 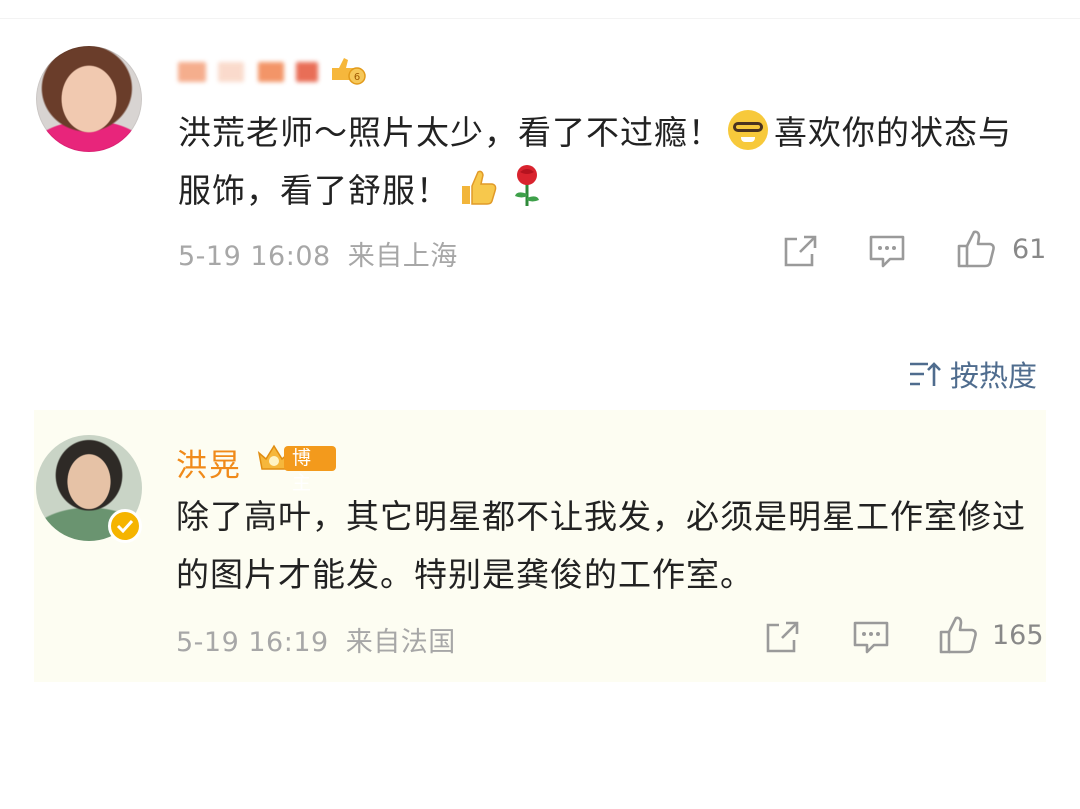 I want to click on avatar, so click(x=89, y=99).